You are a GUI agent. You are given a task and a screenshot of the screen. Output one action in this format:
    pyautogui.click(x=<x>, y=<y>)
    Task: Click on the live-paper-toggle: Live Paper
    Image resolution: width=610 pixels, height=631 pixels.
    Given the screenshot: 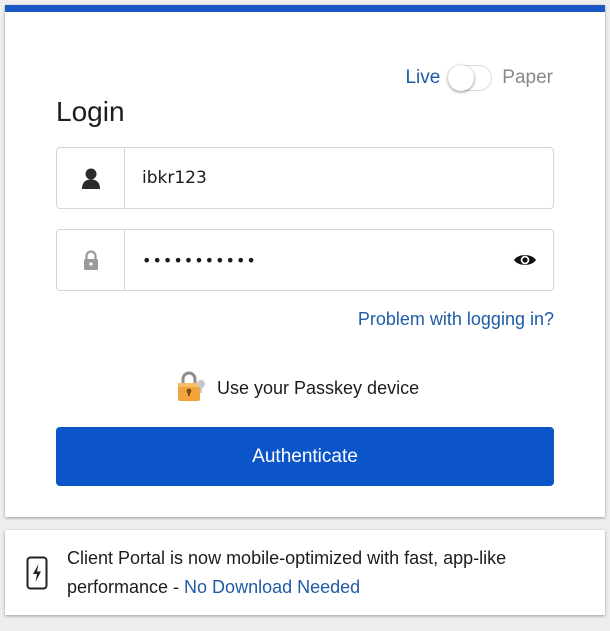 What is the action you would take?
    pyautogui.click(x=479, y=78)
    